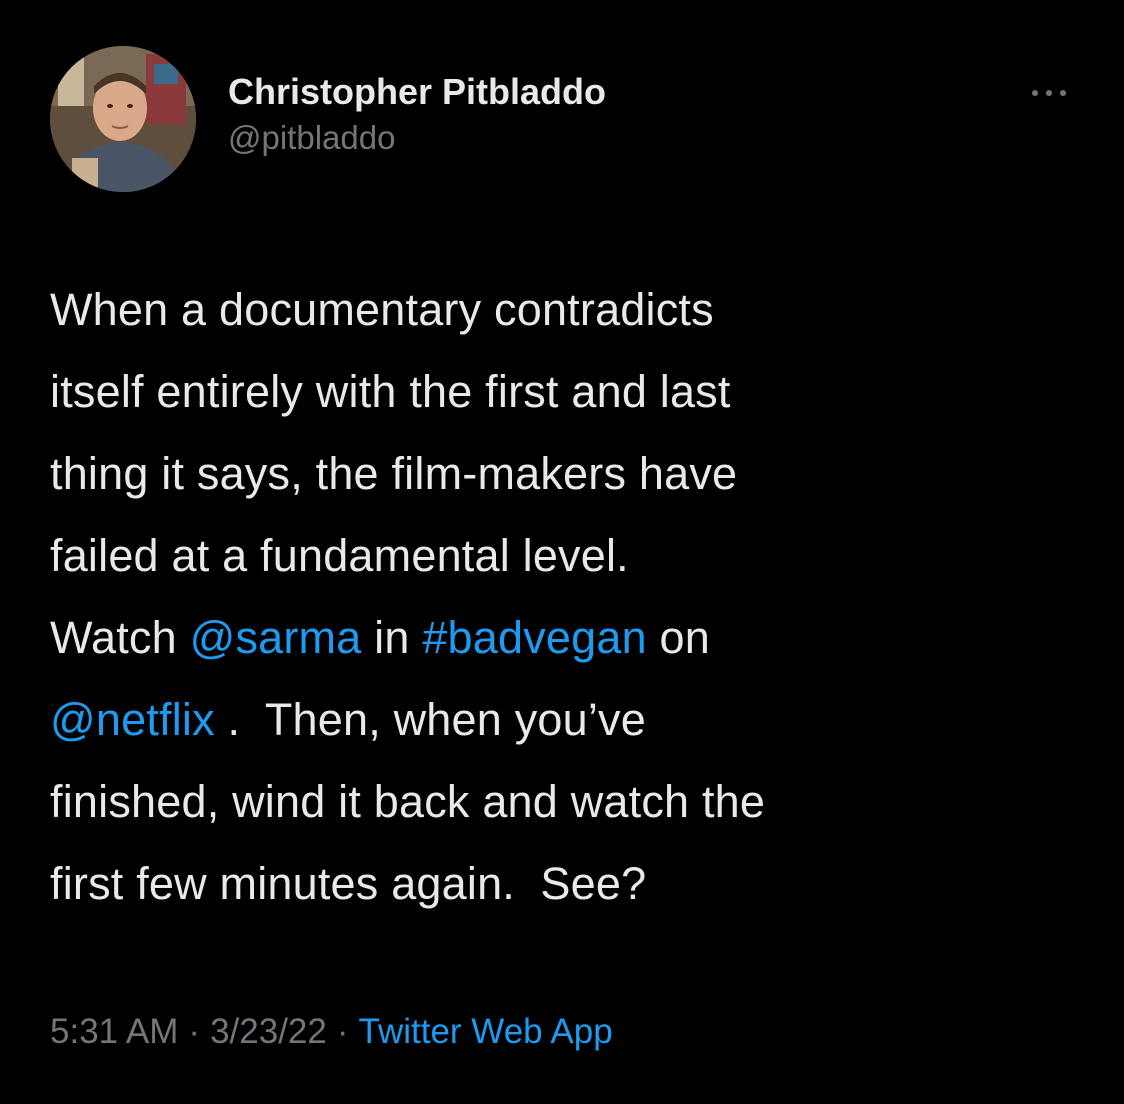 This screenshot has height=1104, width=1124. I want to click on author-handle: @pitbladdo, so click(417, 138).